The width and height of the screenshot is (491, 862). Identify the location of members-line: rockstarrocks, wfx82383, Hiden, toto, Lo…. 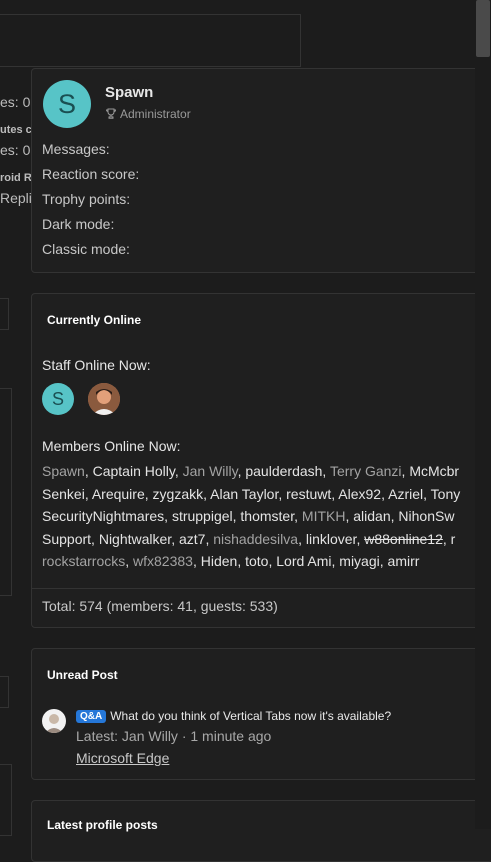
(266, 561).